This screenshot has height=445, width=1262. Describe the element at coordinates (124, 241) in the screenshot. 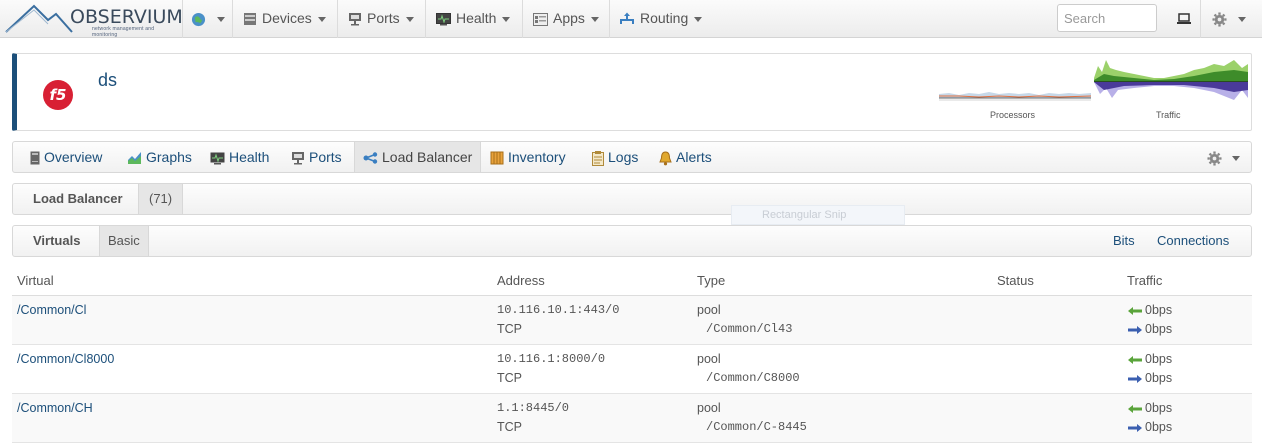

I see `basic-view-button: Basic` at that location.